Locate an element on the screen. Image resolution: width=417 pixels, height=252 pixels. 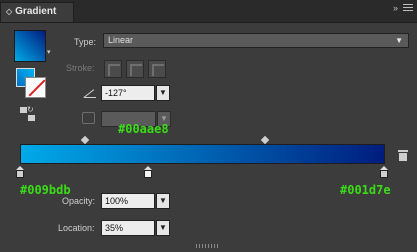
stroke-within-icon is located at coordinates (114, 70).